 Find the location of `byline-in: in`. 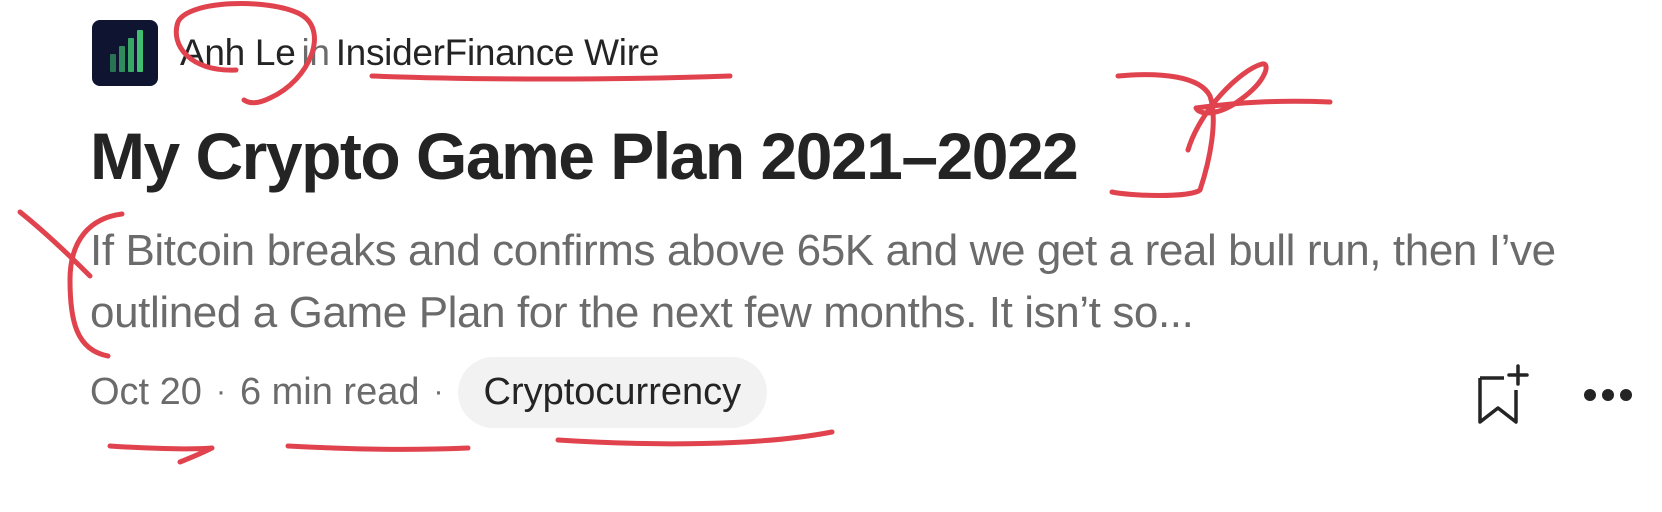

byline-in: in is located at coordinates (315, 52).